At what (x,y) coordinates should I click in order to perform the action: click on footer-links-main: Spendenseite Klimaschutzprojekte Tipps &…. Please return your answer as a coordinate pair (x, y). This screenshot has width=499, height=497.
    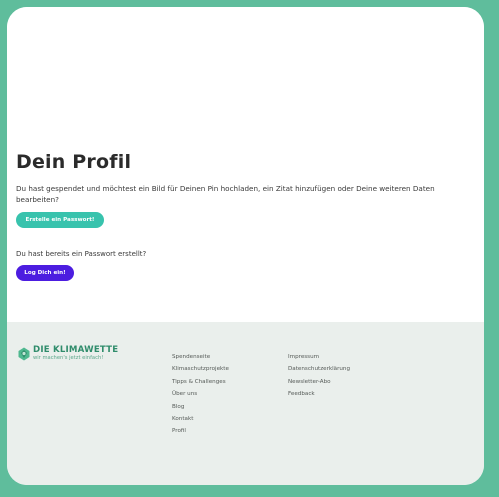
    Looking at the image, I should click on (200, 394).